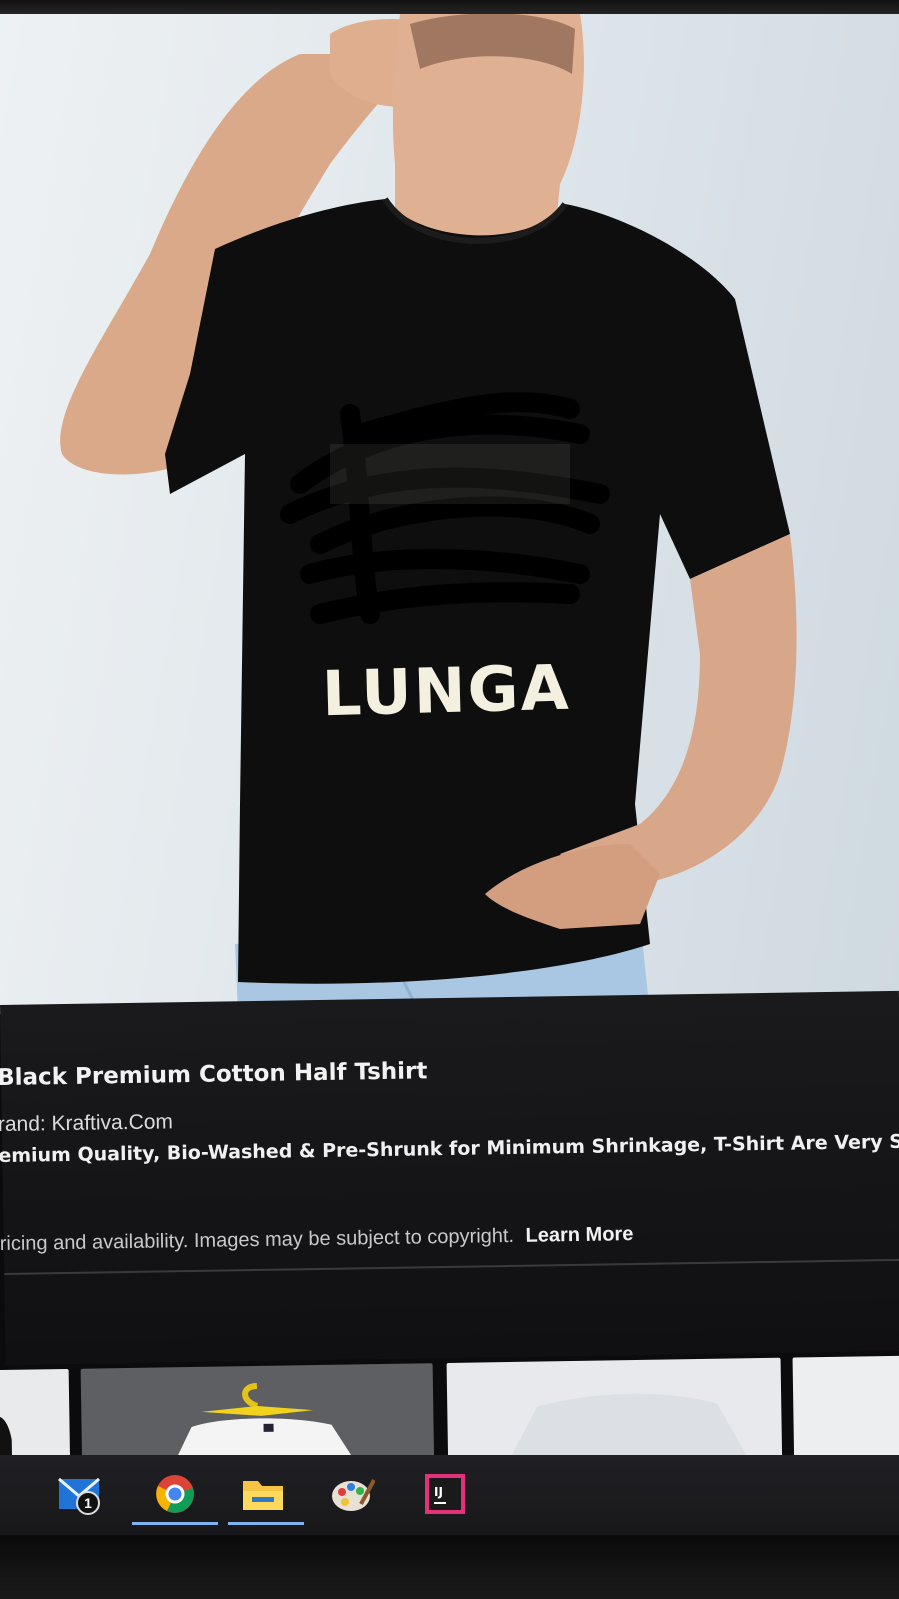  I want to click on windows-taskbar: 1 IJ, so click(449, 1495).